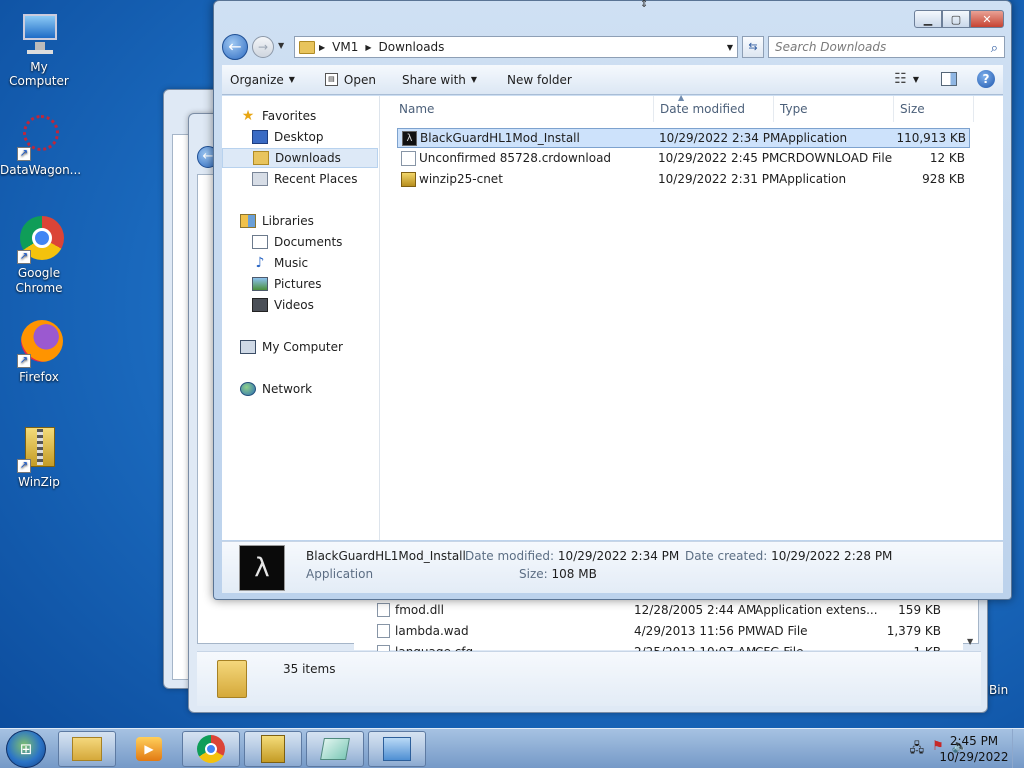 This screenshot has width=1024, height=768. What do you see at coordinates (335, 749) in the screenshot?
I see `taskbar-notepad` at bounding box center [335, 749].